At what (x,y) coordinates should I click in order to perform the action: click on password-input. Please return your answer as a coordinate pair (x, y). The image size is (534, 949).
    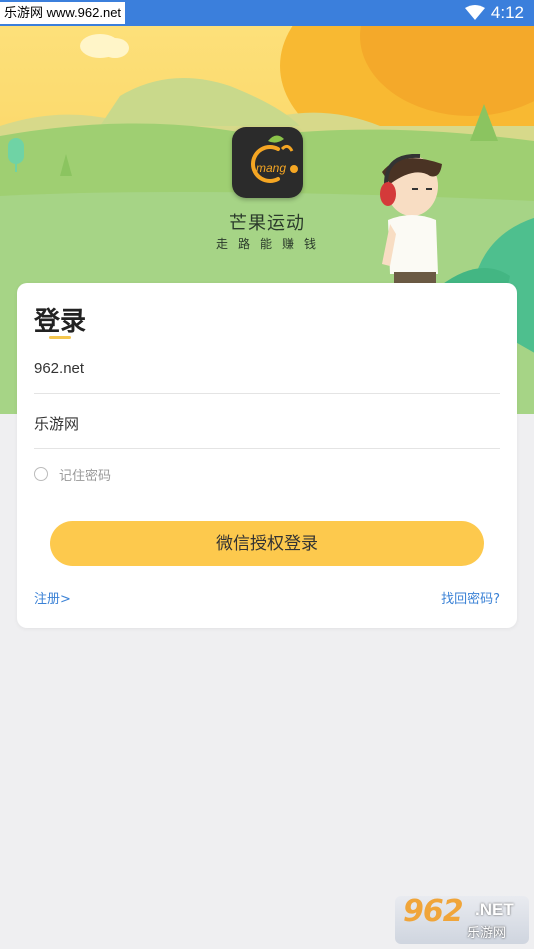
    Looking at the image, I should click on (267, 423).